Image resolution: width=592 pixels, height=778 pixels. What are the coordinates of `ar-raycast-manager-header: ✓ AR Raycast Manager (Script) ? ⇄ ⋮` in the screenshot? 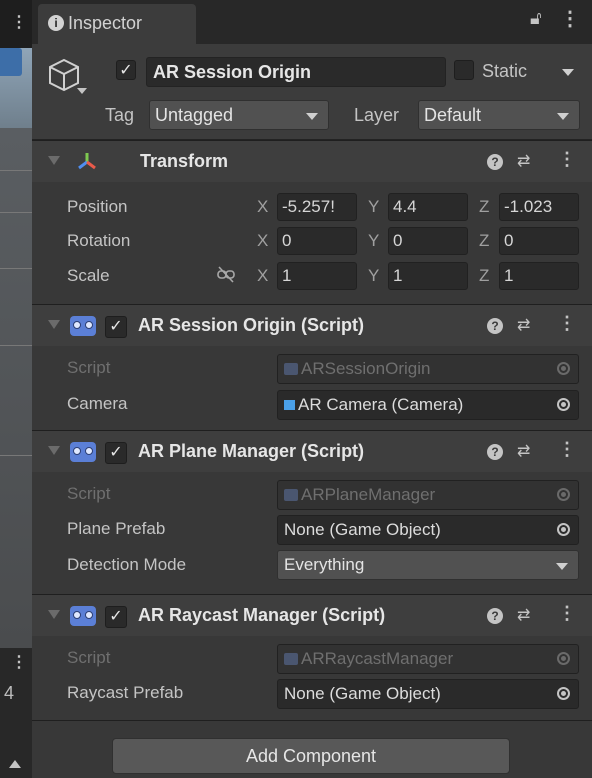 It's located at (312, 615).